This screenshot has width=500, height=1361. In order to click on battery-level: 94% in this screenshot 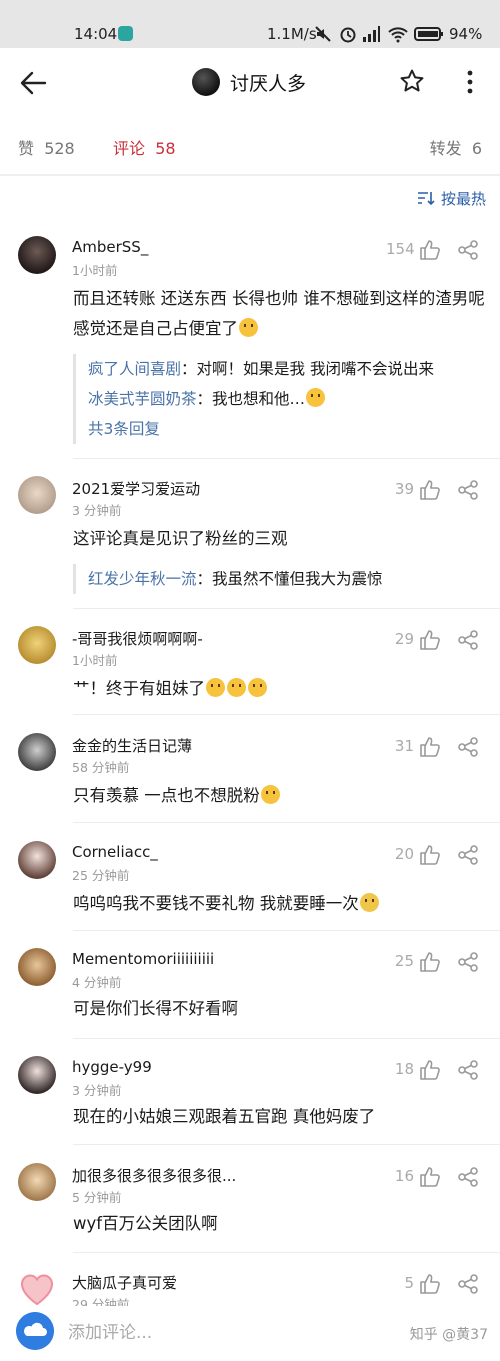, I will do `click(466, 34)`.